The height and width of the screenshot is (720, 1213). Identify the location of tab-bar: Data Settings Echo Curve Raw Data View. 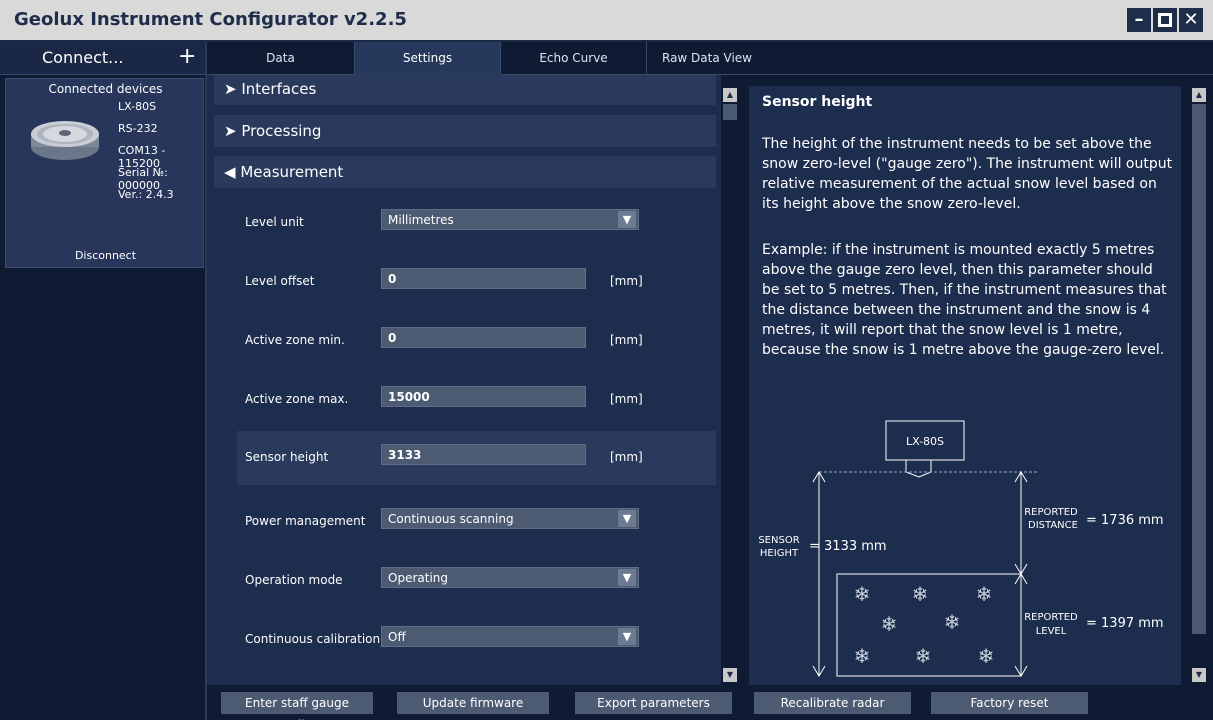
(710, 58).